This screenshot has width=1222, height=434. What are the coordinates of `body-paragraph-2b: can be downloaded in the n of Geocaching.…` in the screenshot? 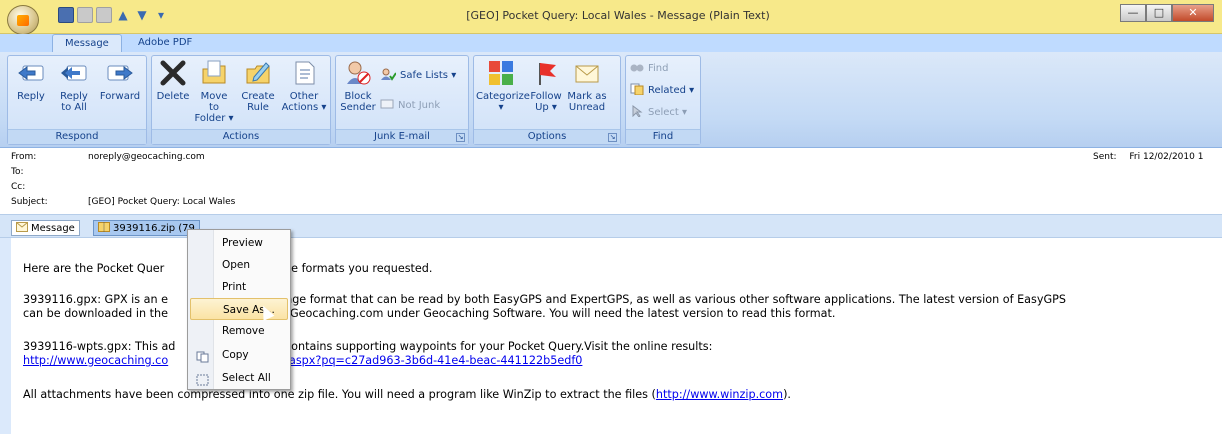 It's located at (429, 313).